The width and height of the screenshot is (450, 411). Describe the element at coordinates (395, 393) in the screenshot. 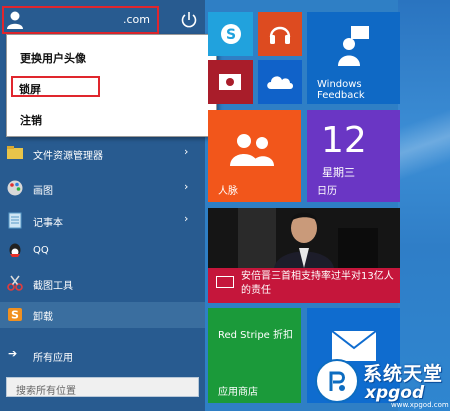

I see `watermark-brand: xpgod` at that location.